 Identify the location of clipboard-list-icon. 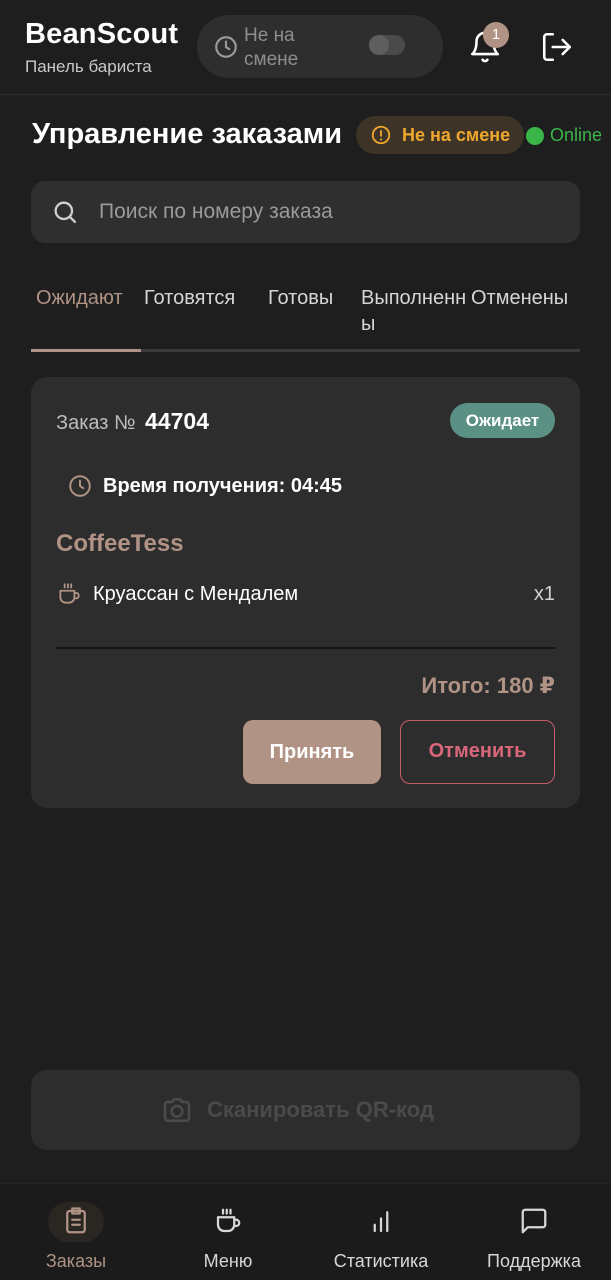
(76, 1220).